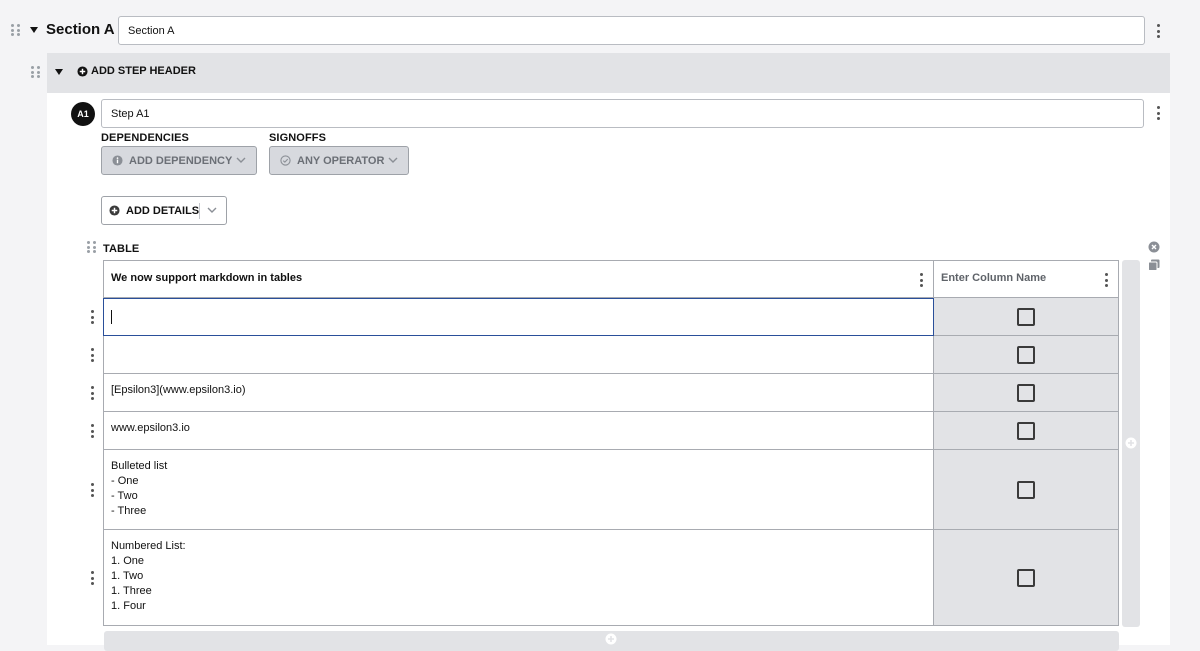  Describe the element at coordinates (1131, 443) in the screenshot. I see `add-column-icon` at that location.